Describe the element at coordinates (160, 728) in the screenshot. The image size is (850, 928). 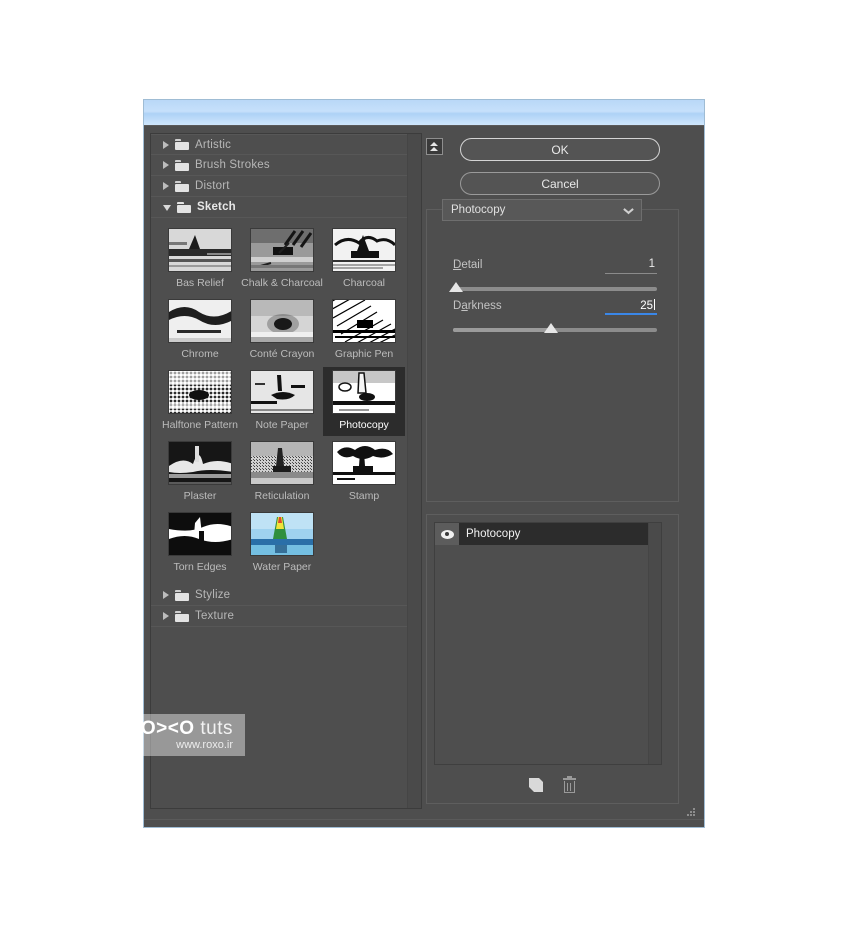
I see `watermark-brand-bold: RO><O` at that location.